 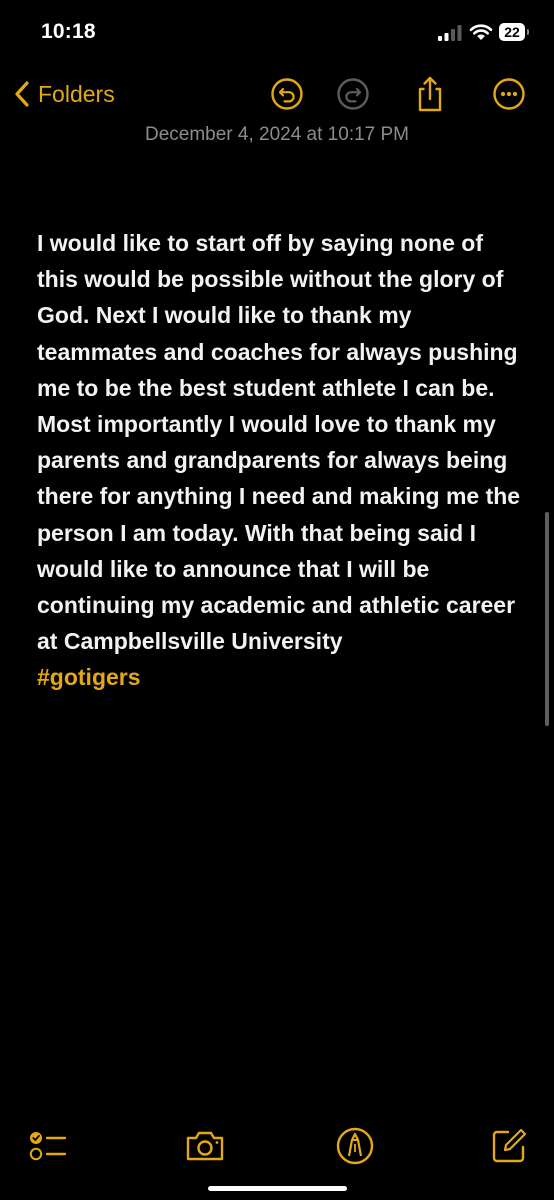 What do you see at coordinates (450, 33) in the screenshot?
I see `cellular-signal-icon` at bounding box center [450, 33].